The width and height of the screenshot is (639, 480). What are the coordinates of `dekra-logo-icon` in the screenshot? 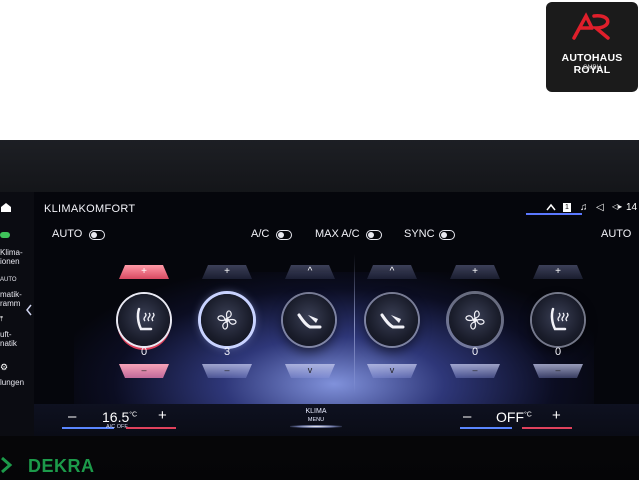 It's located at (7, 465).